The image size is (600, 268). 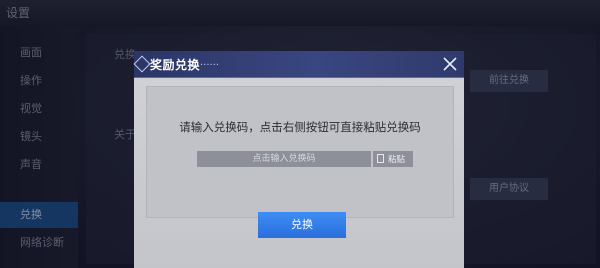 I want to click on close-icon, so click(x=450, y=64).